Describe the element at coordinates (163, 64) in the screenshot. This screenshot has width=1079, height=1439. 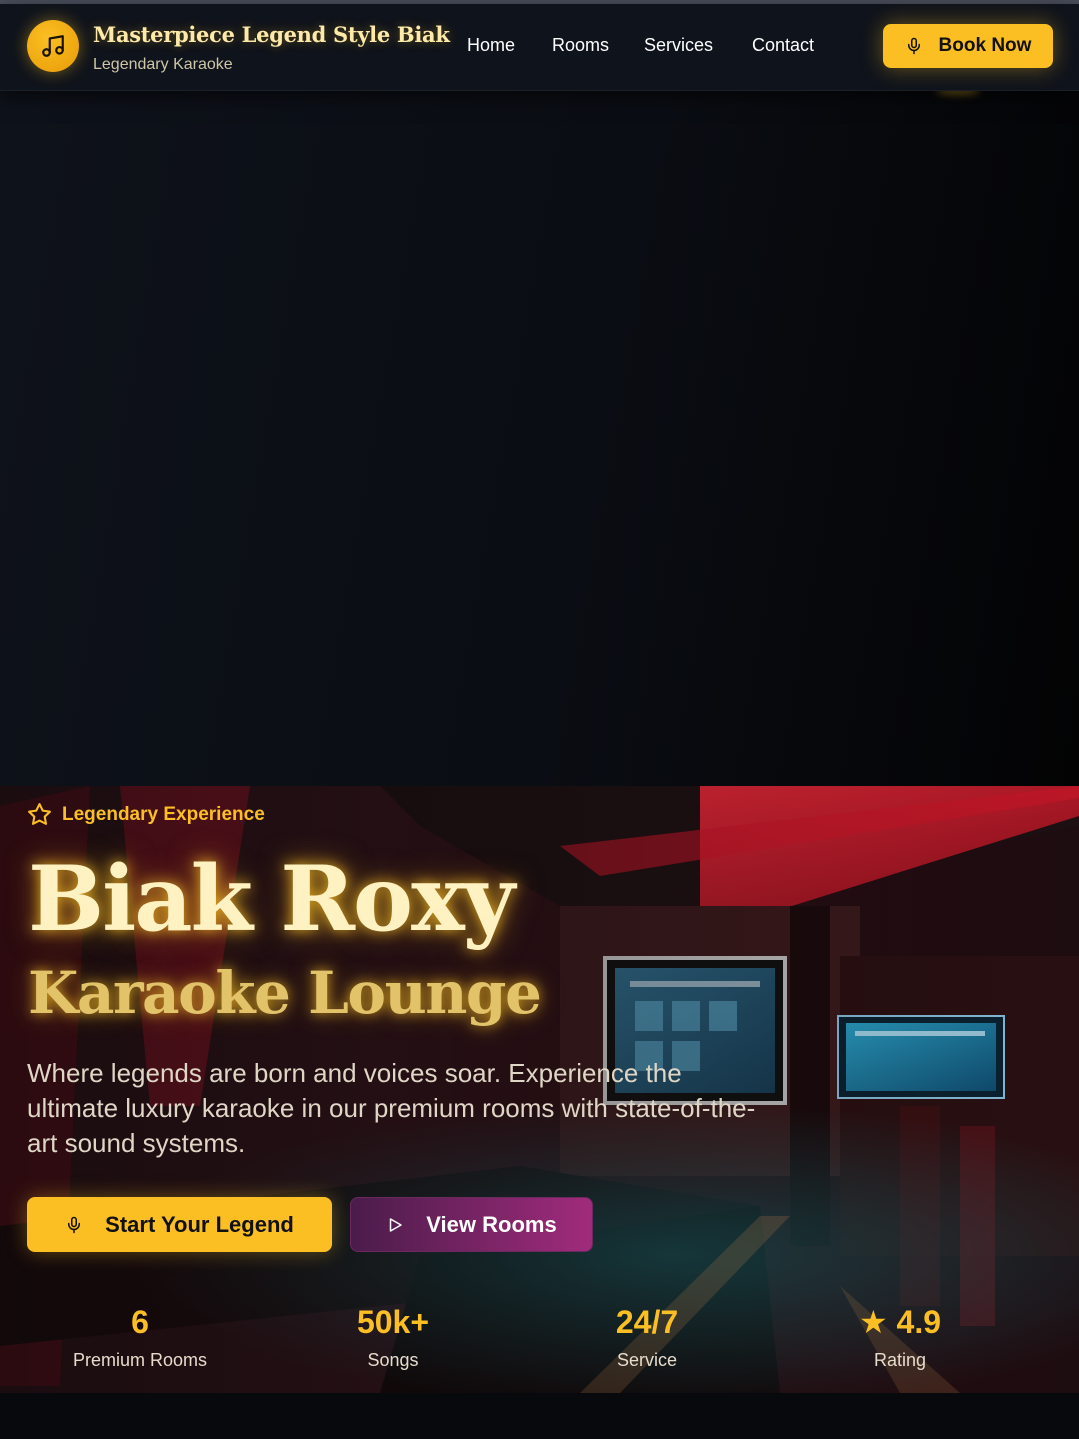
I see `brand-subtitle: Legendary Karaoke` at that location.